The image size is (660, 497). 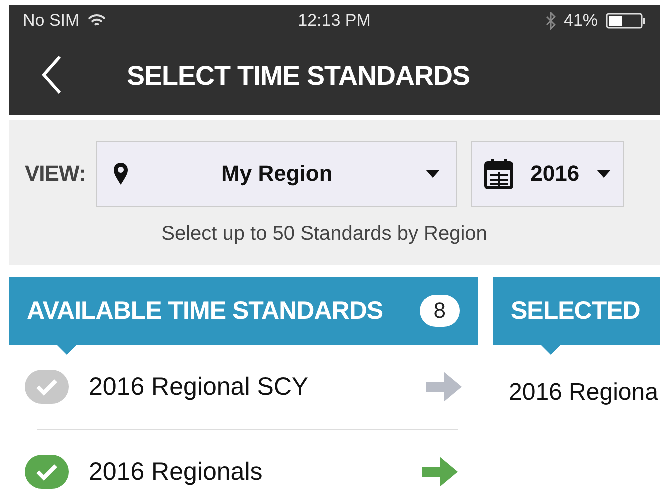 What do you see at coordinates (440, 311) in the screenshot?
I see `count-badge: 8` at bounding box center [440, 311].